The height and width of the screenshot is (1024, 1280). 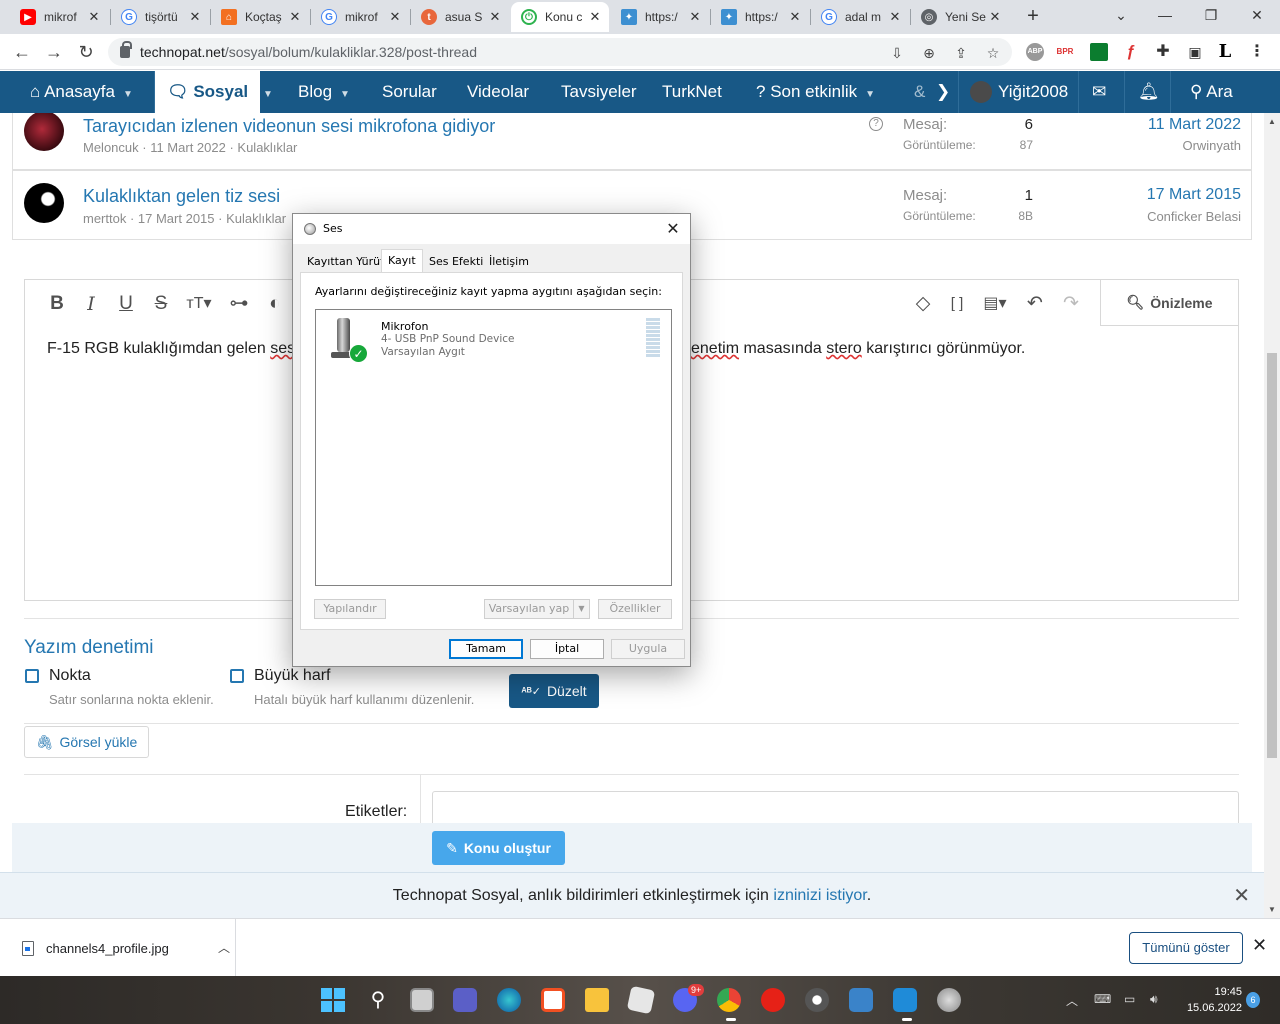 What do you see at coordinates (126, 304) in the screenshot?
I see `underline-icon: U` at bounding box center [126, 304].